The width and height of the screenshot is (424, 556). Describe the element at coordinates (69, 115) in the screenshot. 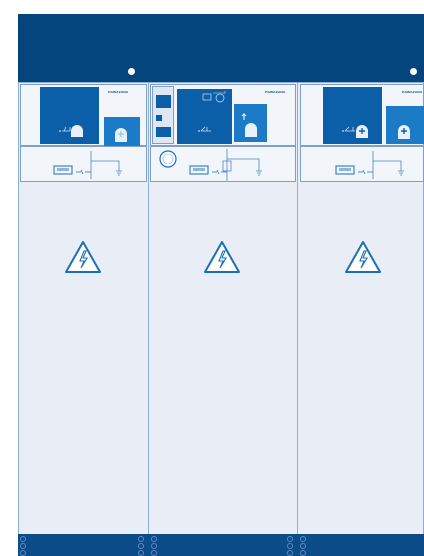

I see `mimic-diagram-left` at that location.